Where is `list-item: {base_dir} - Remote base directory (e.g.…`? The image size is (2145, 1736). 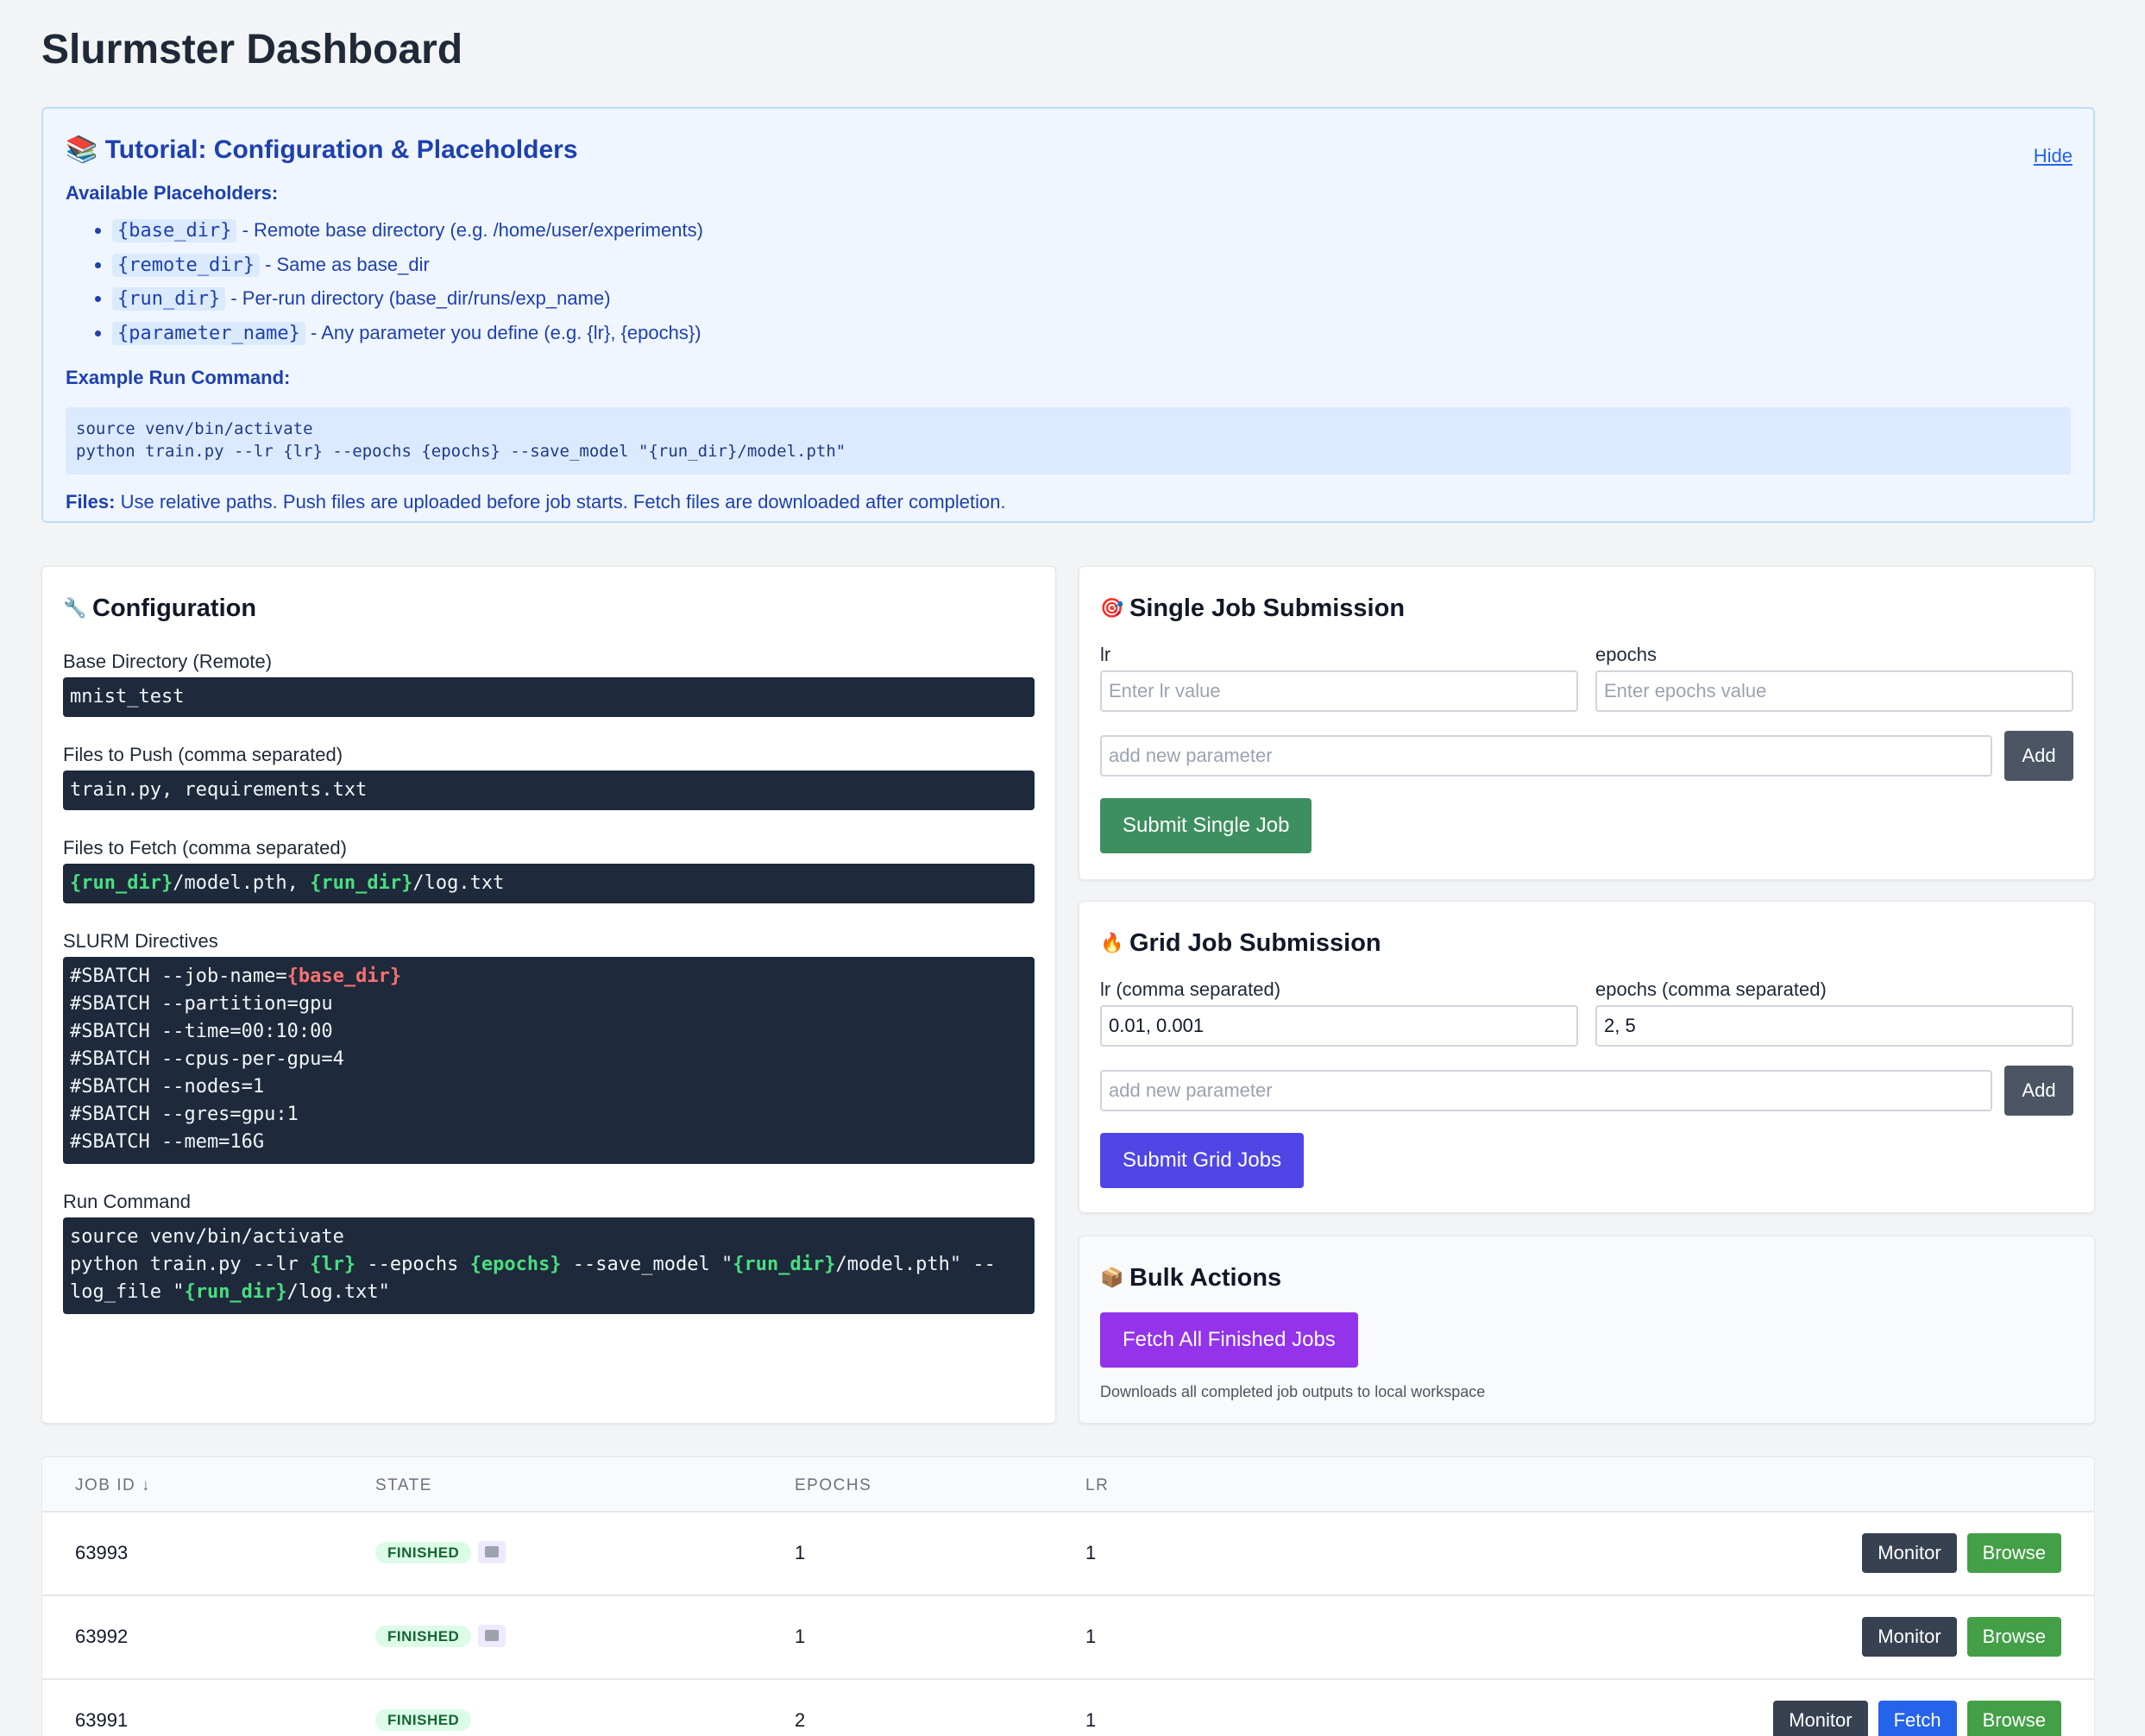
list-item: {base_dir} - Remote base directory (e.g.… is located at coordinates (1092, 231).